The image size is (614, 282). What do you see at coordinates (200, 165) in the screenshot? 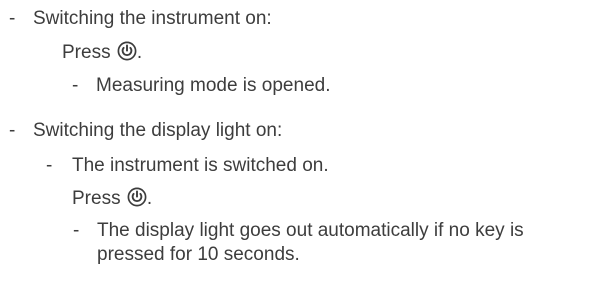
I see `precondition-text: The instrument is switched on.` at bounding box center [200, 165].